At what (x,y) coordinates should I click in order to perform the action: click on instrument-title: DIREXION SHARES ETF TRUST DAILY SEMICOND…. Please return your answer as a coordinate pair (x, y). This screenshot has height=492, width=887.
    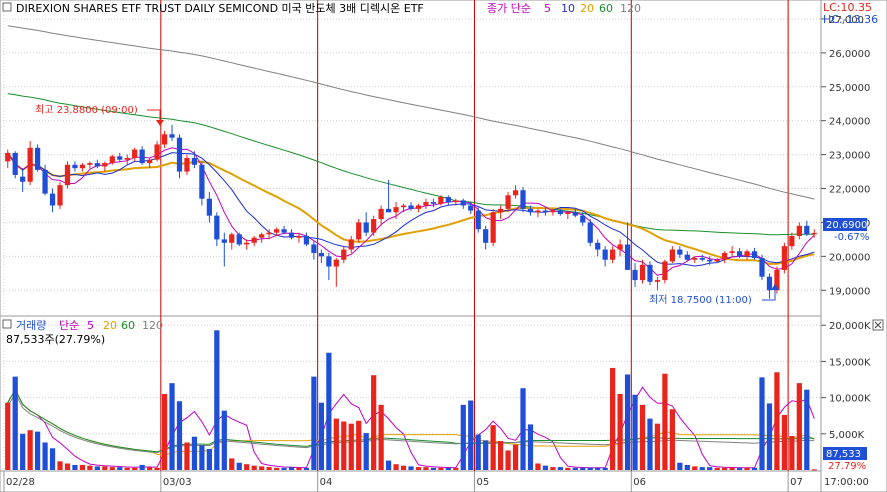
    Looking at the image, I should click on (220, 8).